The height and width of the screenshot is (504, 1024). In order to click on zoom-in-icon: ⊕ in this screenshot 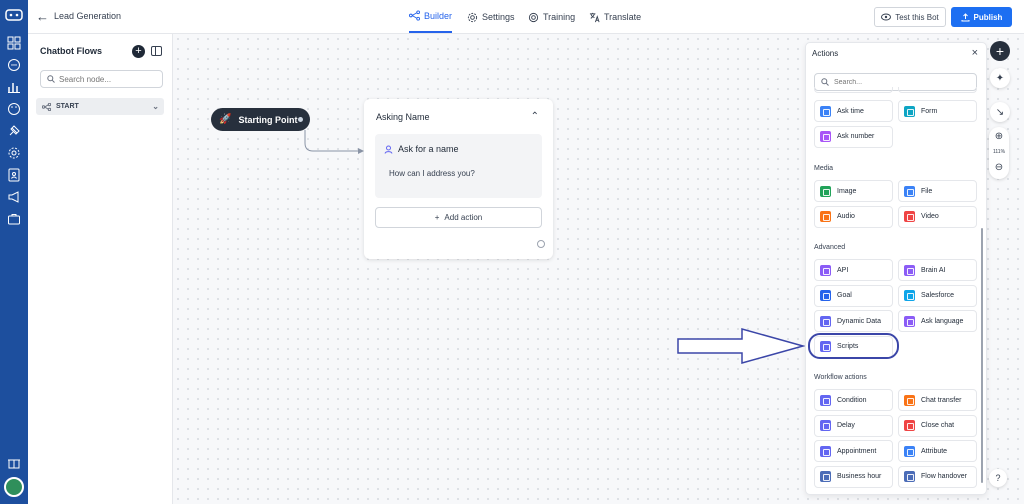, I will do `click(999, 136)`.